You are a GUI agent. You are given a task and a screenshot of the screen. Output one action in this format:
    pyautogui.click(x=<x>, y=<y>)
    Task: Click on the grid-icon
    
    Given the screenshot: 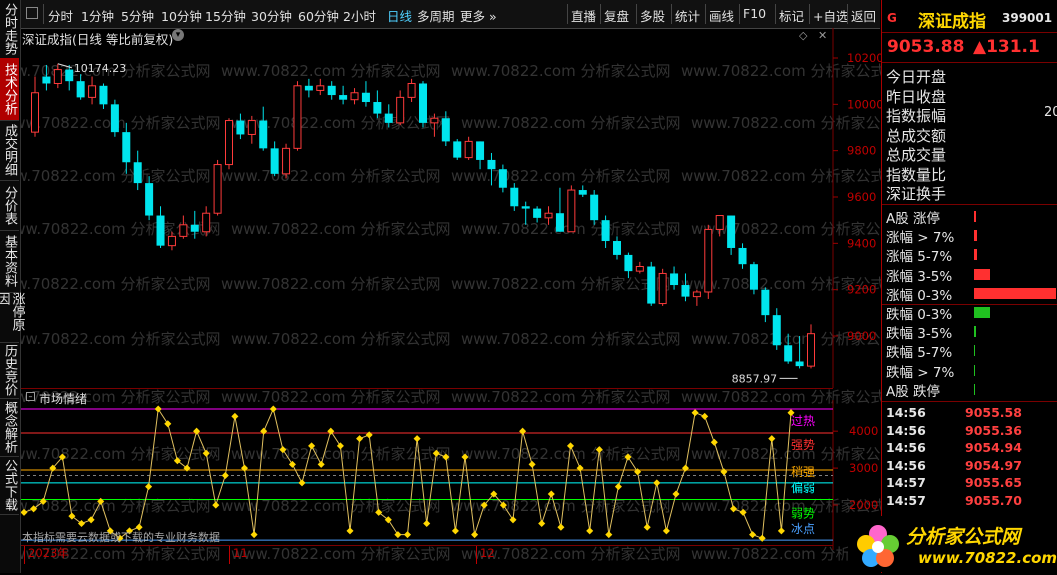 What is the action you would take?
    pyautogui.click(x=32, y=13)
    